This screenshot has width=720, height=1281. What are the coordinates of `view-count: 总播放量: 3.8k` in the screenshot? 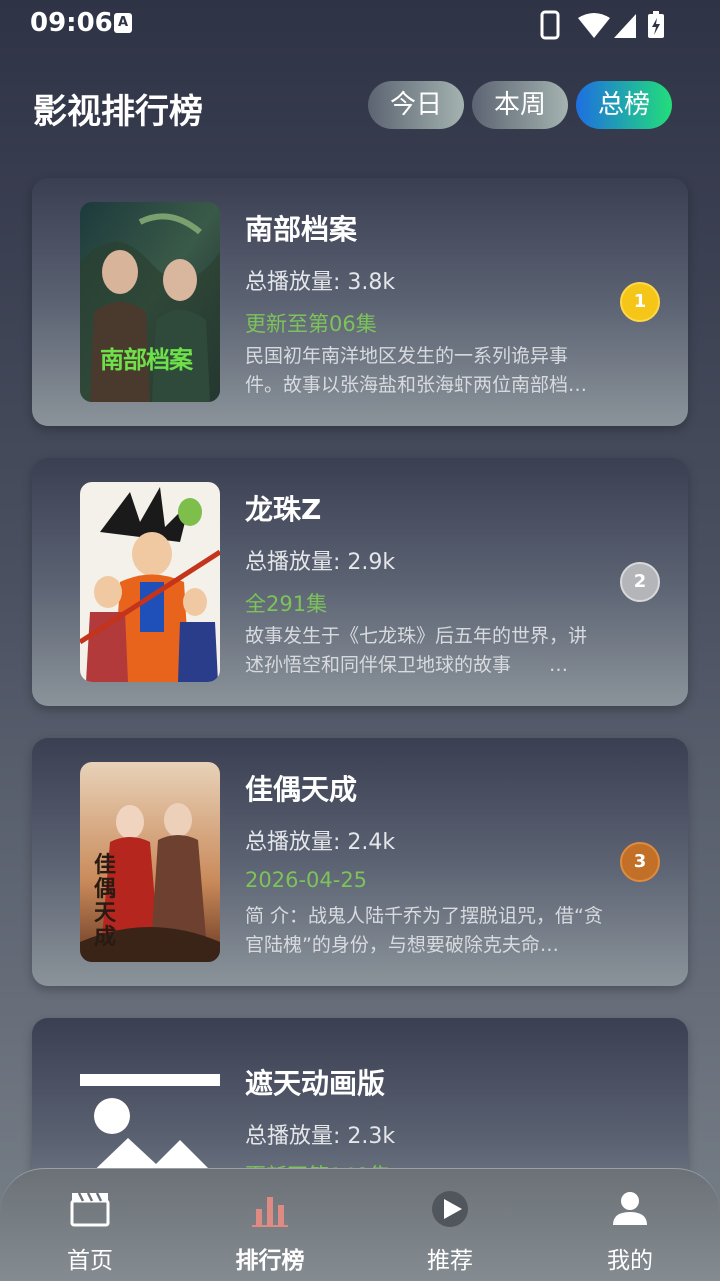 It's located at (320, 282).